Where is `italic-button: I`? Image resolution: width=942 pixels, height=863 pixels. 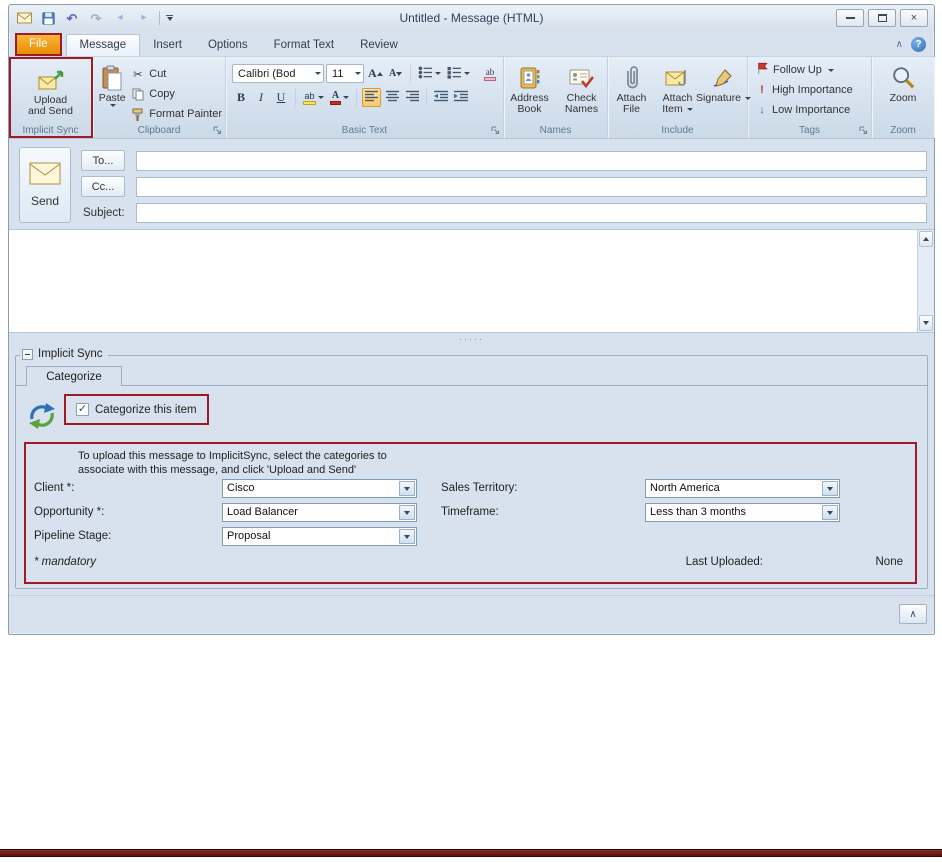
italic-button: I is located at coordinates (261, 97).